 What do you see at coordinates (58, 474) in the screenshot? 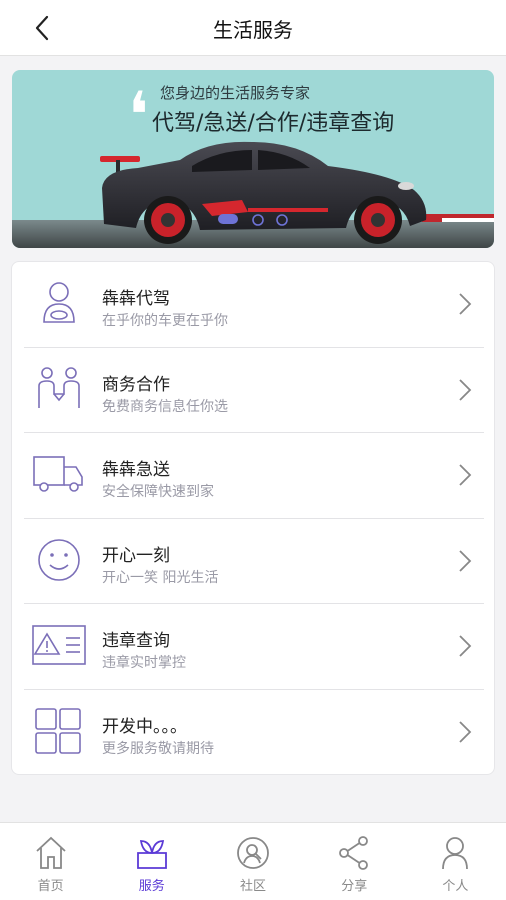
I see `delivery-truck-icon` at bounding box center [58, 474].